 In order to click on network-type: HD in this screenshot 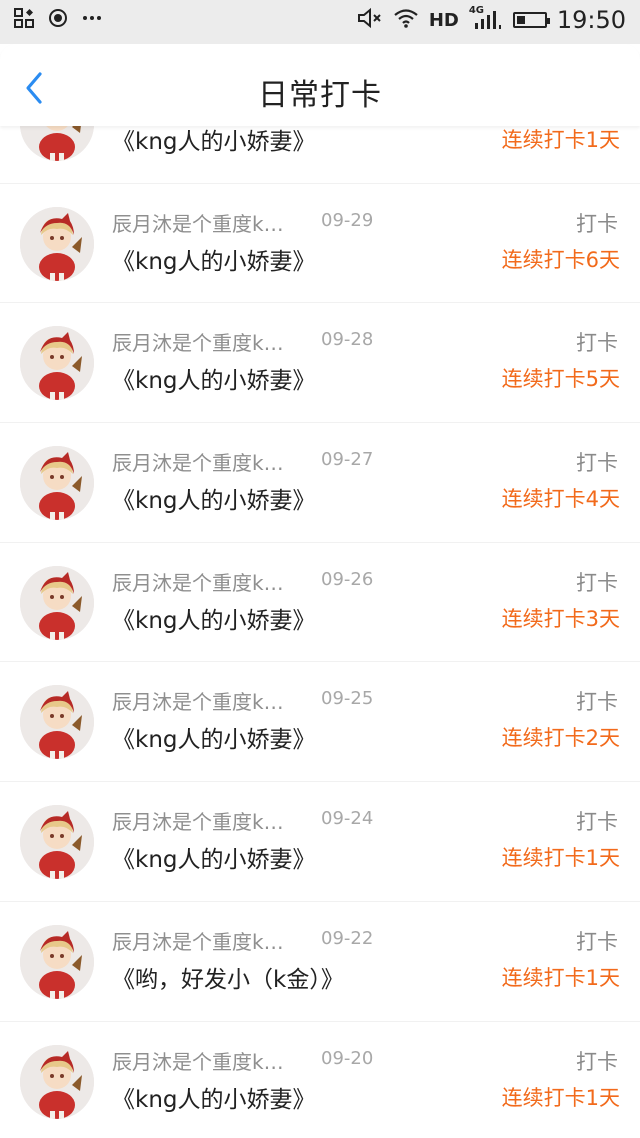, I will do `click(443, 20)`.